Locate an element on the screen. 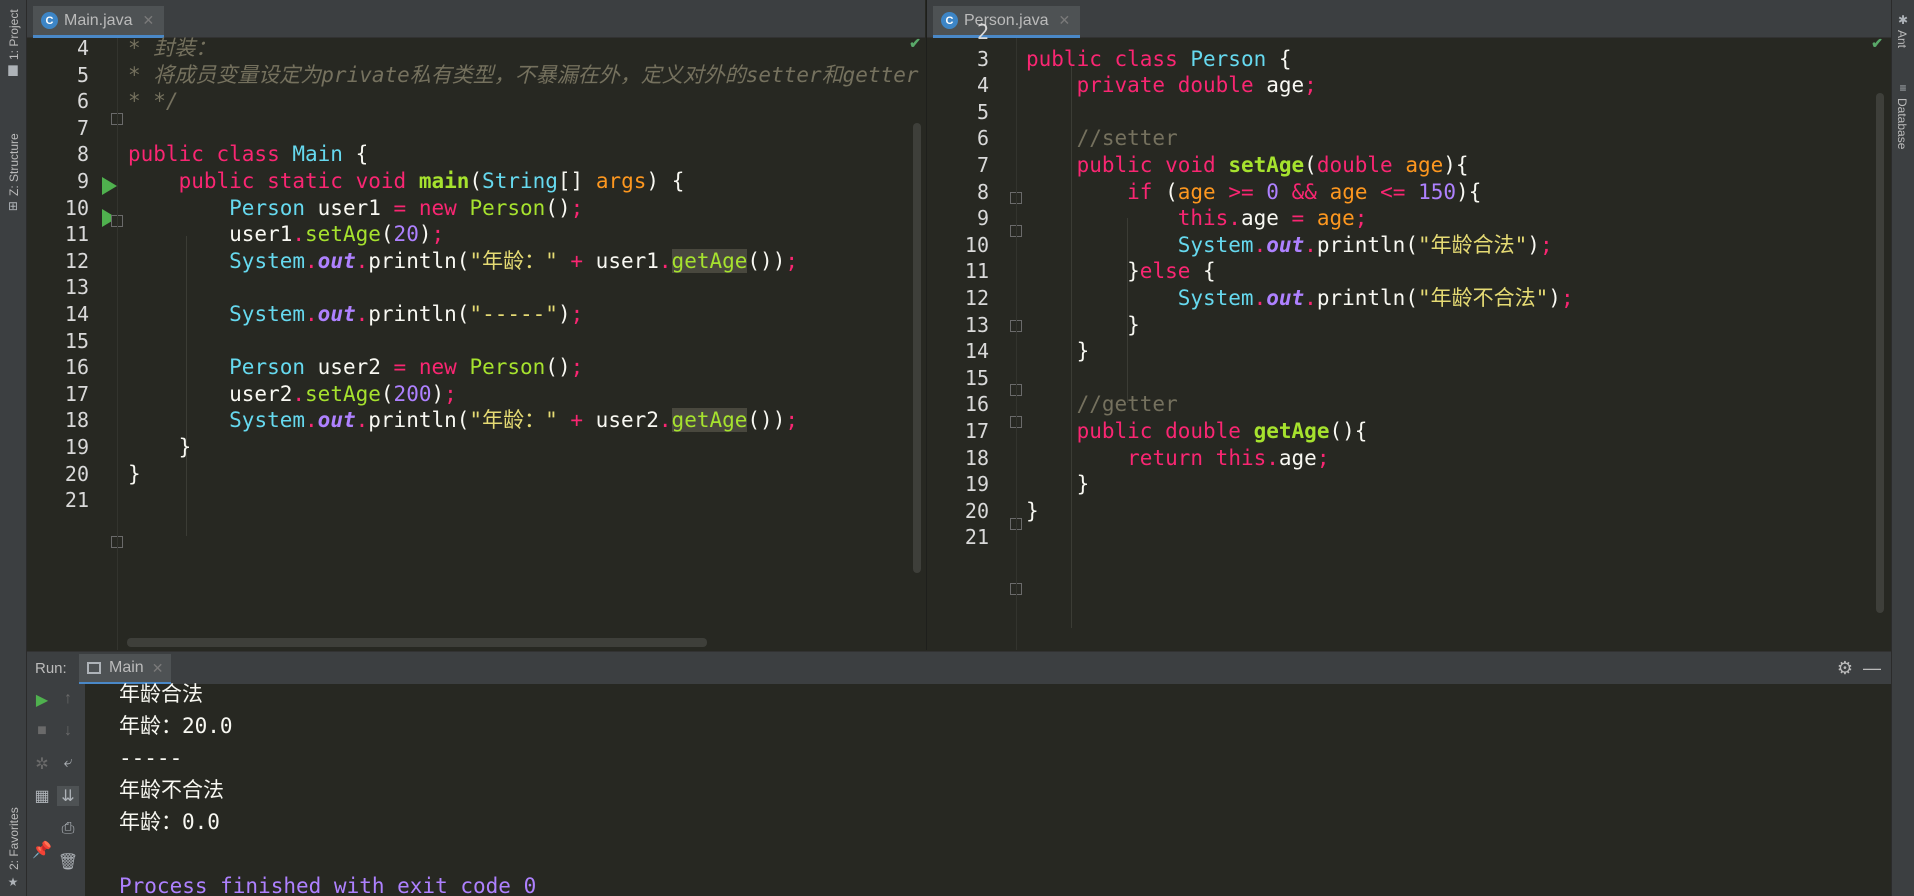 The image size is (1914, 896). database-tool-tab: Database is located at coordinates (1902, 123).